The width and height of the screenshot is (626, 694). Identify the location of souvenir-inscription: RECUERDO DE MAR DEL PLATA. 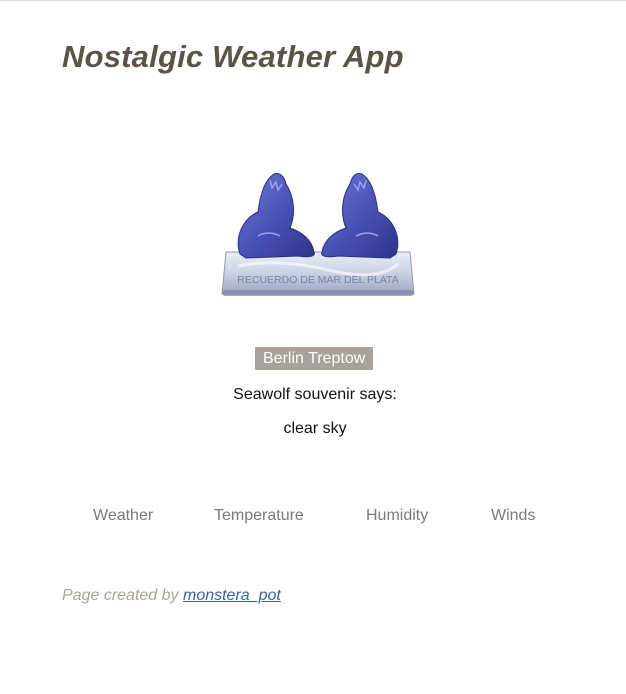
(317, 280).